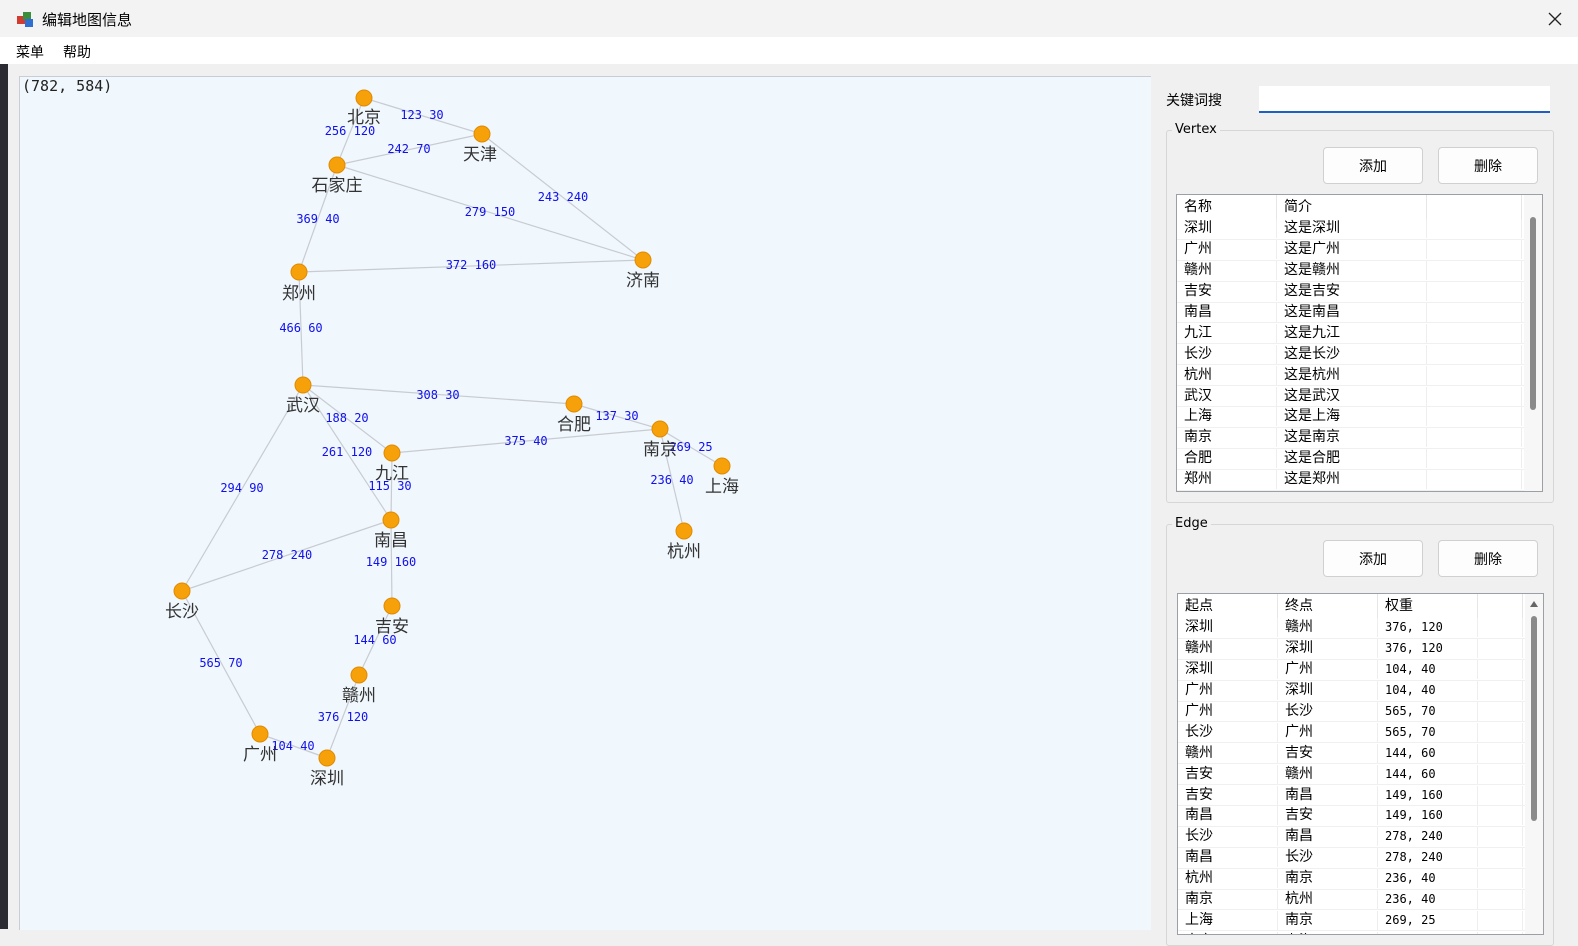 The image size is (1578, 946). I want to click on edge-table-scrollbar, so click(1534, 764).